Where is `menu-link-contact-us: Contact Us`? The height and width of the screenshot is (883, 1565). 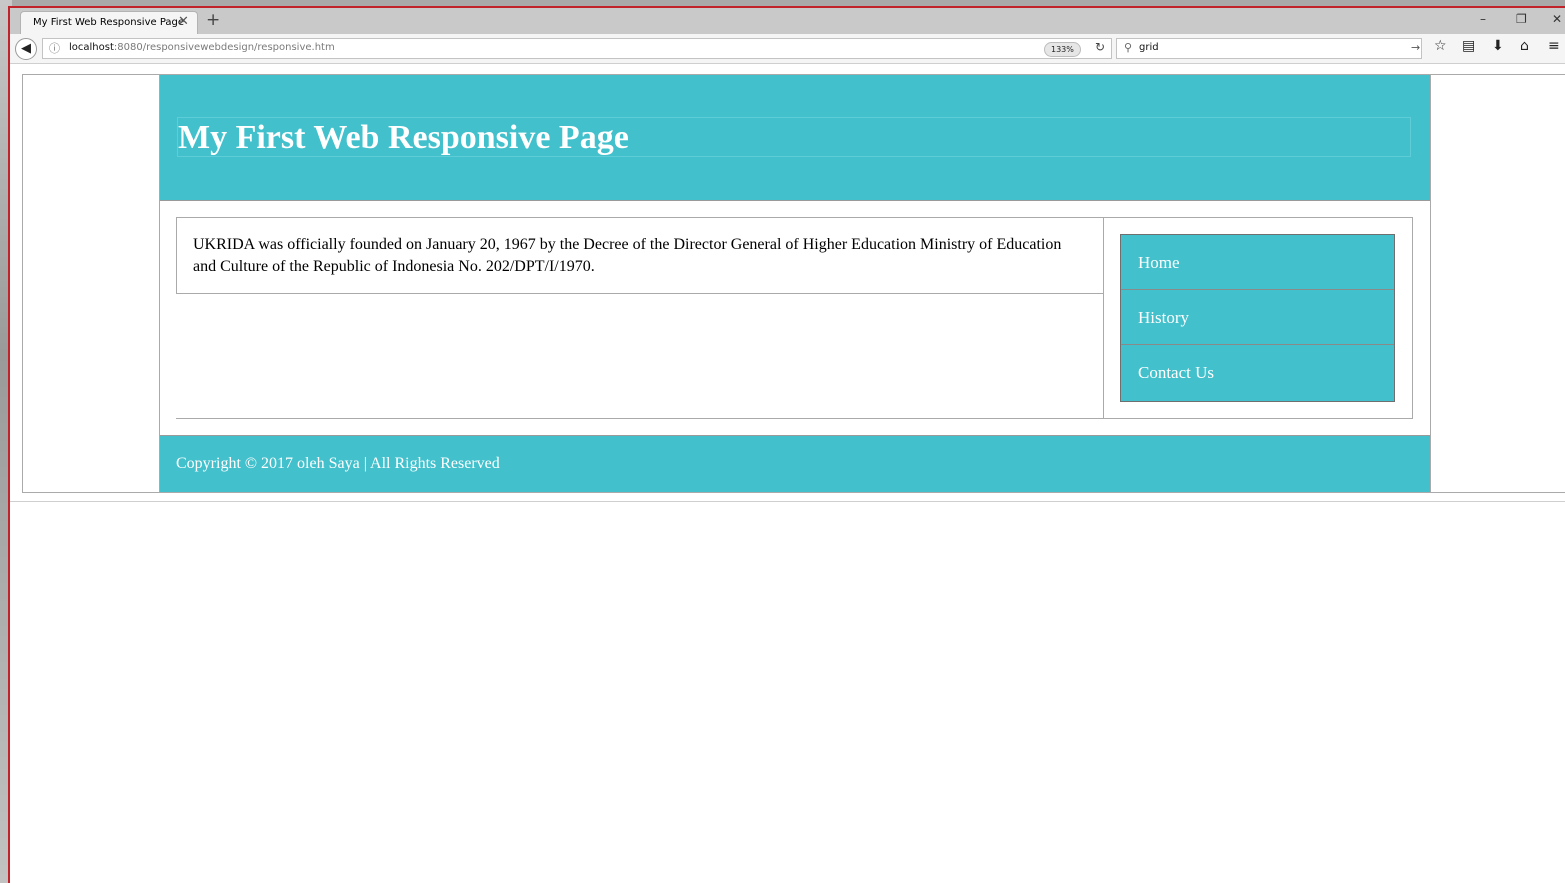
menu-link-contact-us: Contact Us is located at coordinates (1257, 372).